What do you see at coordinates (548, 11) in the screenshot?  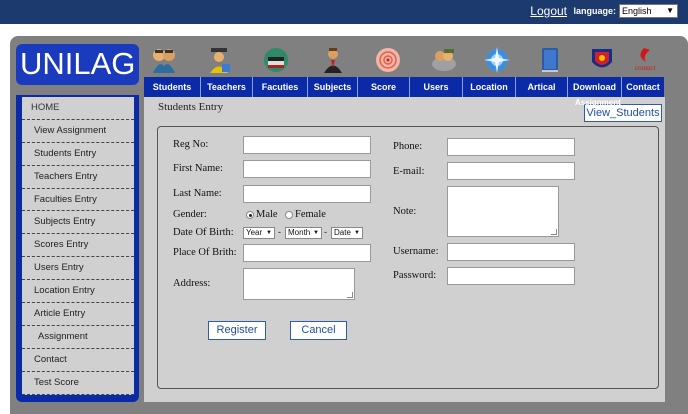 I see `logout-link: Logout` at bounding box center [548, 11].